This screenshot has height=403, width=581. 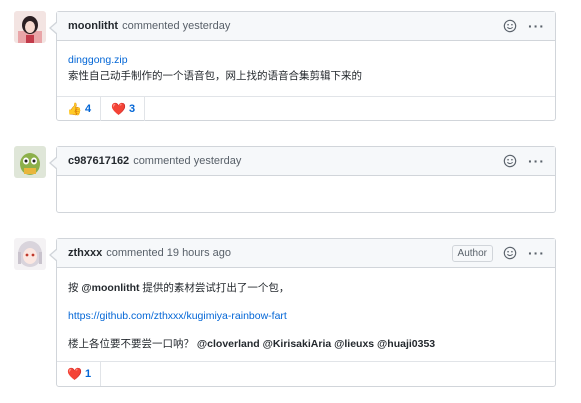 I want to click on comment-author: c987617162, so click(x=98, y=161).